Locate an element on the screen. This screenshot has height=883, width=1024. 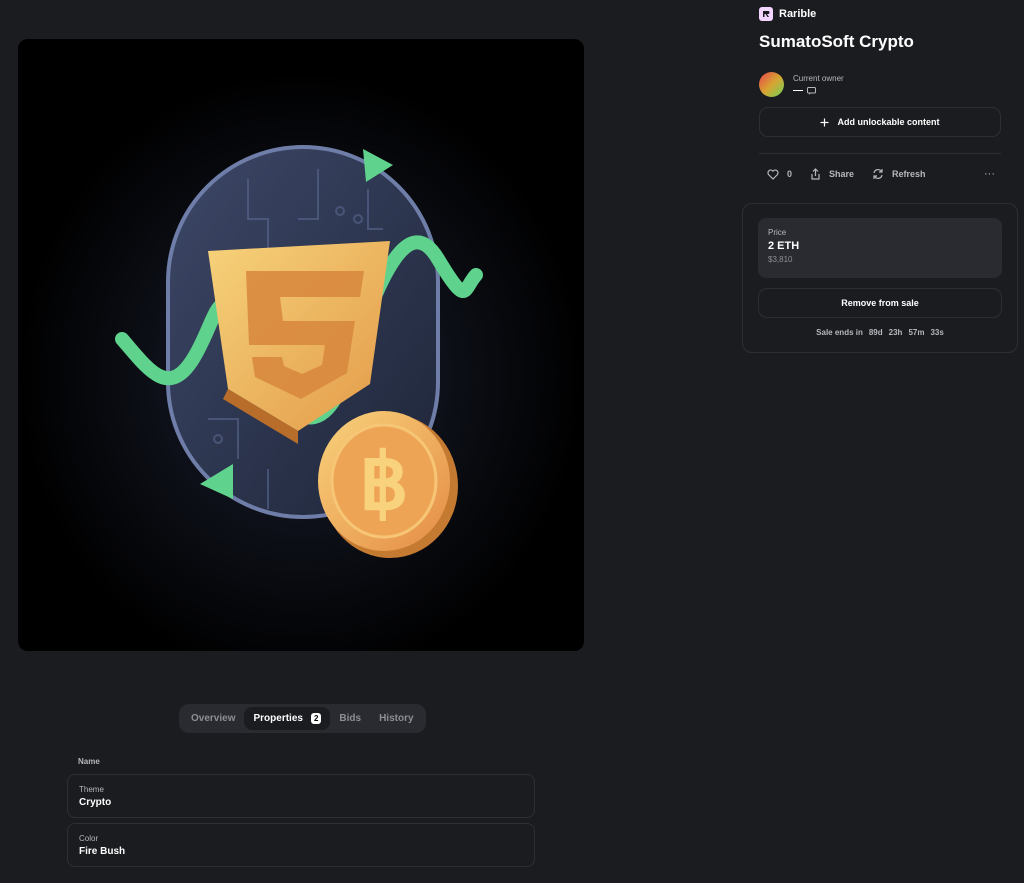
countdown-minutes: 57m is located at coordinates (916, 332).